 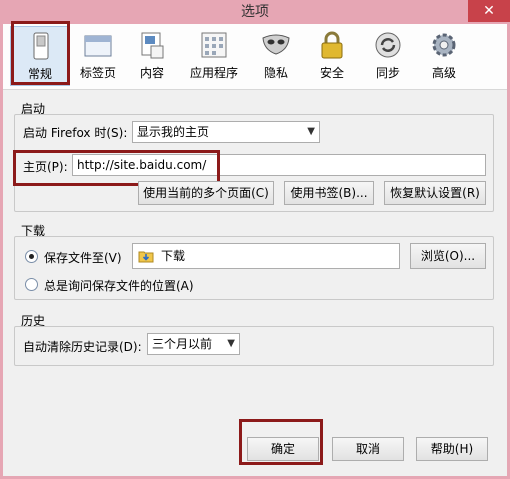 I want to click on calendar-icon, so click(x=214, y=45).